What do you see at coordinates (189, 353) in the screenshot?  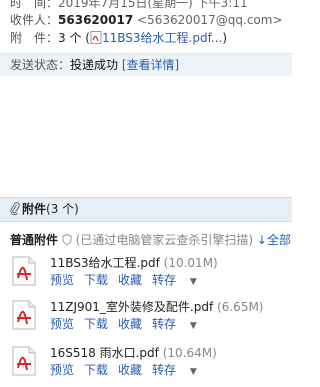 I see `attachment-size: (10.64M)` at bounding box center [189, 353].